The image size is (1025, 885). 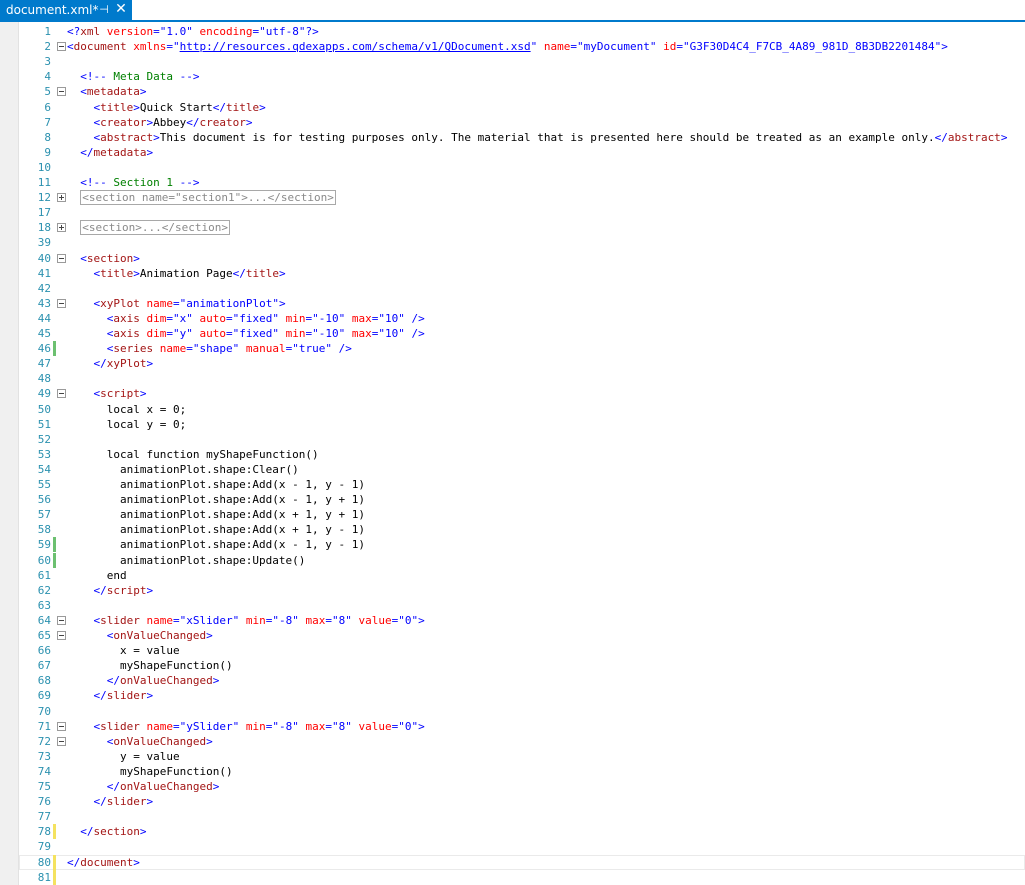 What do you see at coordinates (522, 122) in the screenshot?
I see `code-line: 7 <creator>Abbey</creator>` at bounding box center [522, 122].